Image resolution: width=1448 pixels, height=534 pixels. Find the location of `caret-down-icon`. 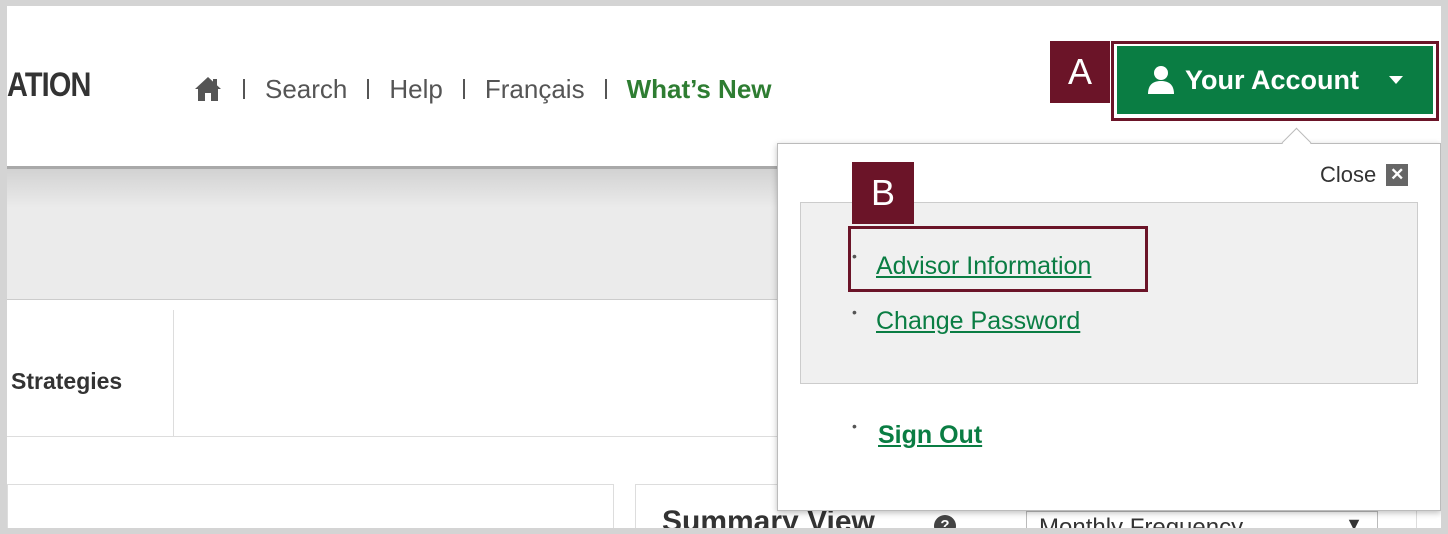

caret-down-icon is located at coordinates (1396, 80).